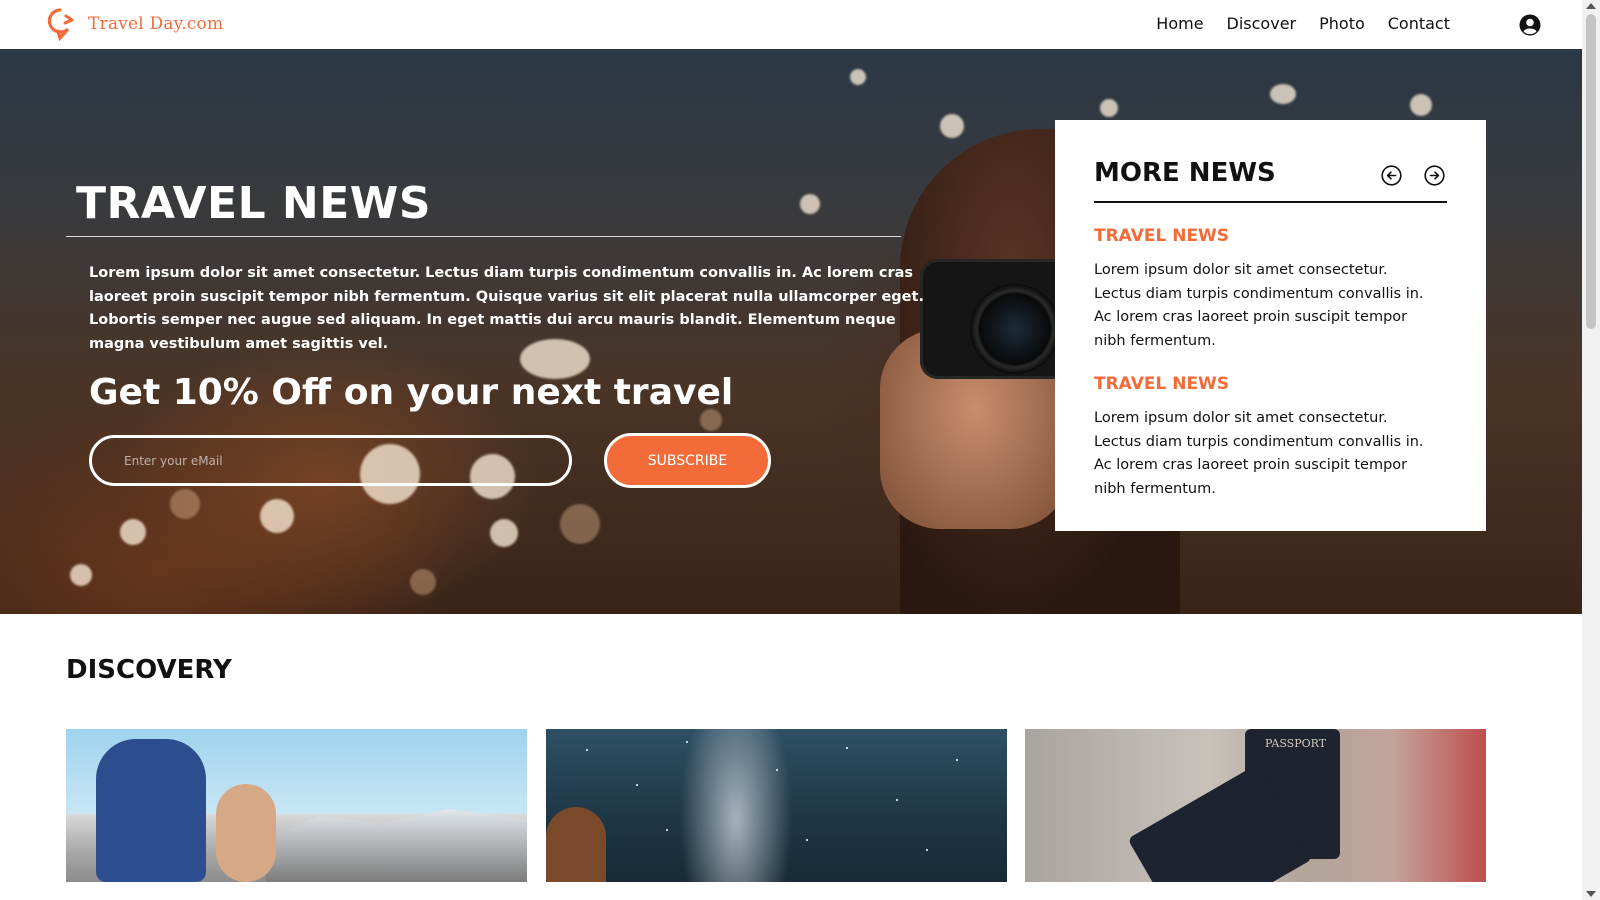 The width and height of the screenshot is (1600, 900). Describe the element at coordinates (1185, 173) in the screenshot. I see `more-news-title: MORE NEWS` at that location.